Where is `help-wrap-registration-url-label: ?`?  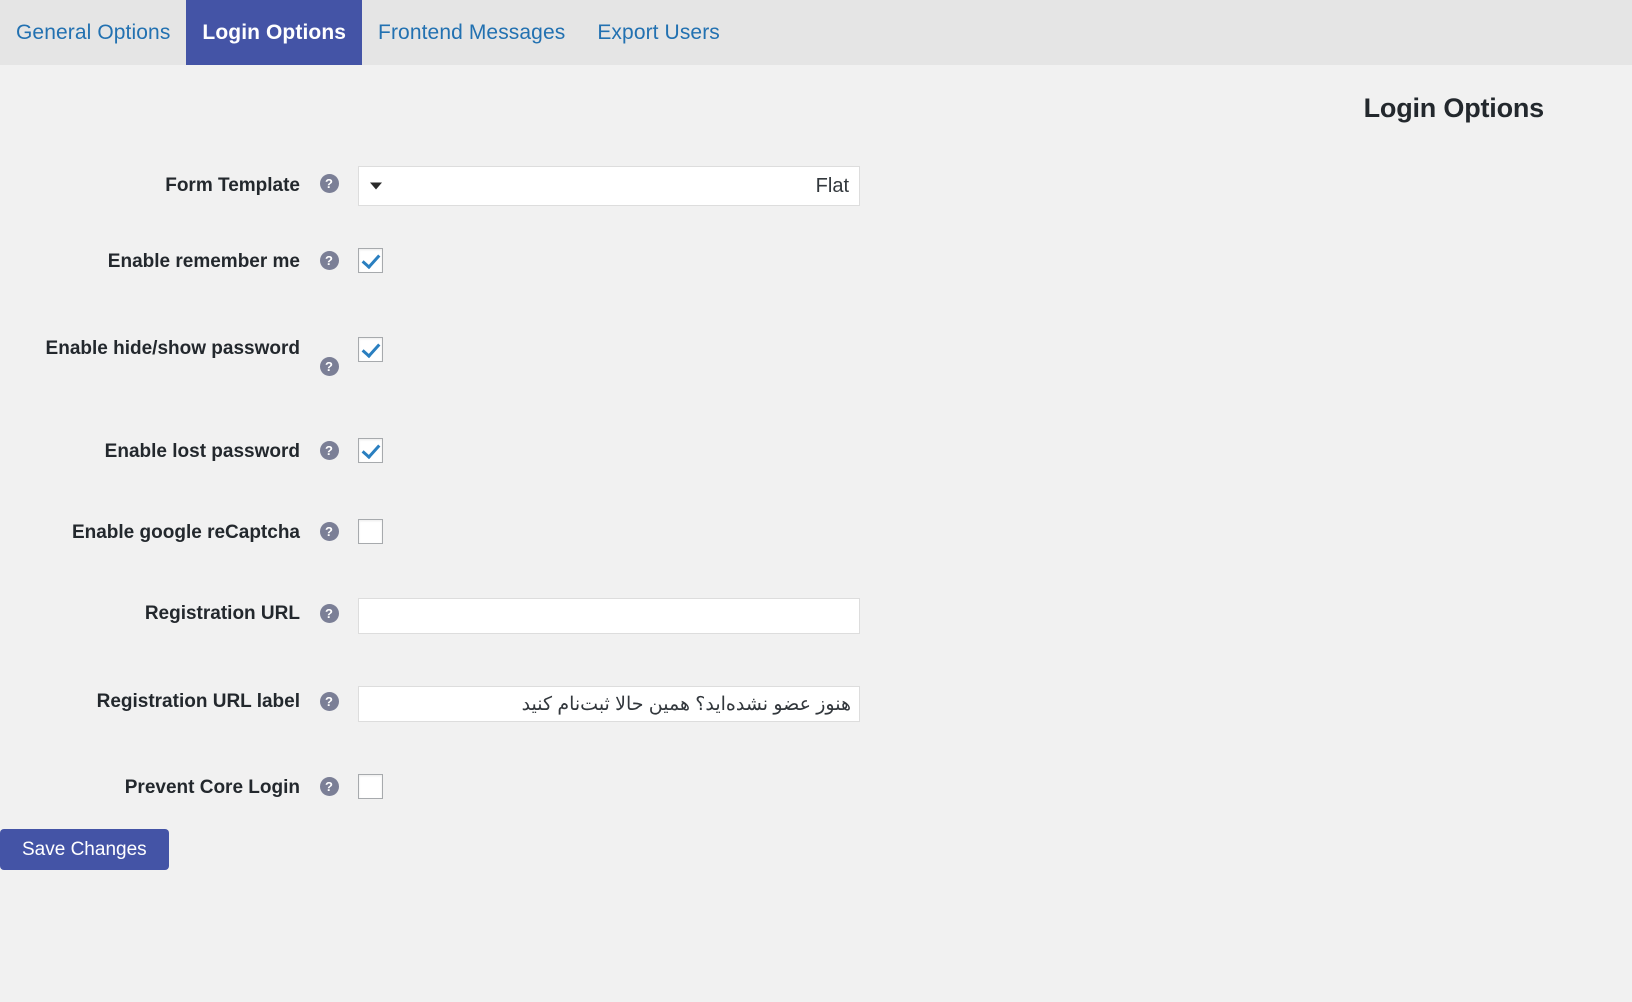
help-wrap-registration-url-label: ? is located at coordinates (329, 699).